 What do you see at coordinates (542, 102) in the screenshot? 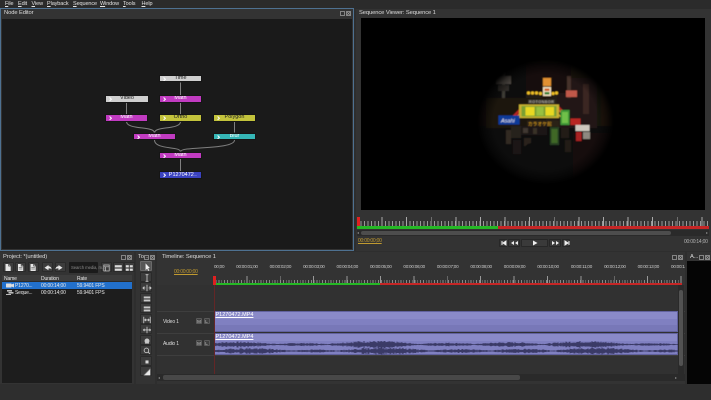
I see `svg-text: ROTONBOR` at bounding box center [542, 102].